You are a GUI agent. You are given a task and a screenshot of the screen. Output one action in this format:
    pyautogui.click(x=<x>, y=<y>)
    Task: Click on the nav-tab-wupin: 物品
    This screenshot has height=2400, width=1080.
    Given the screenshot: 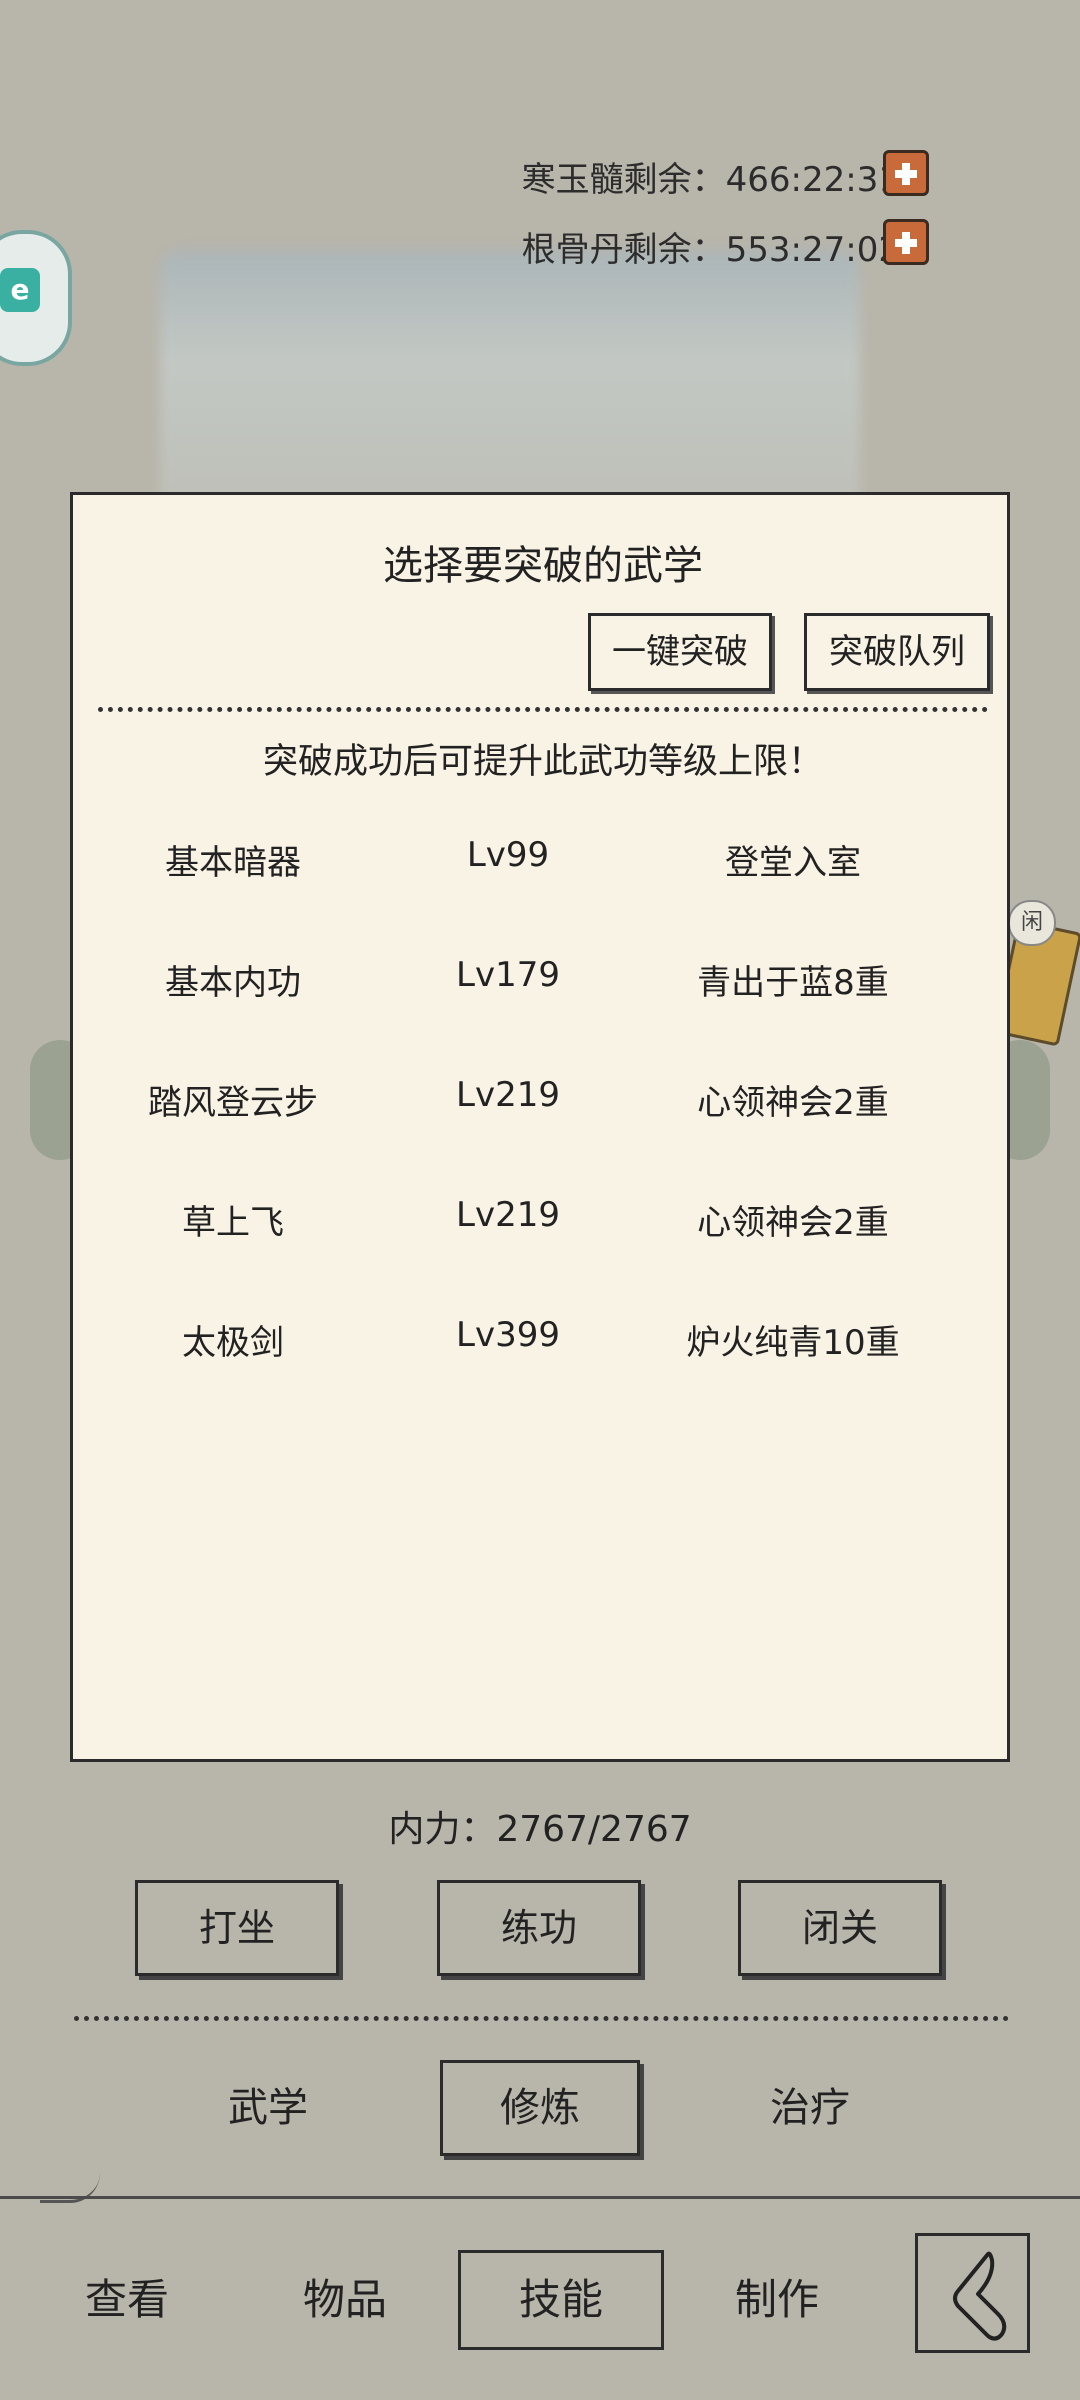 What is the action you would take?
    pyautogui.click(x=345, y=2300)
    